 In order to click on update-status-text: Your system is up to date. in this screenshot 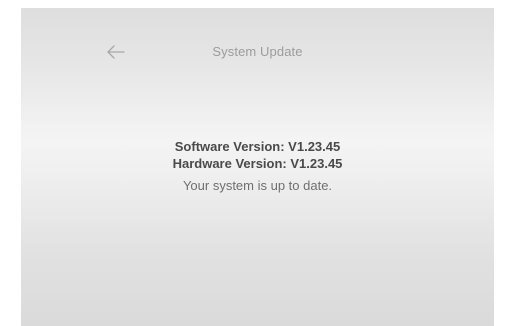, I will do `click(257, 185)`.